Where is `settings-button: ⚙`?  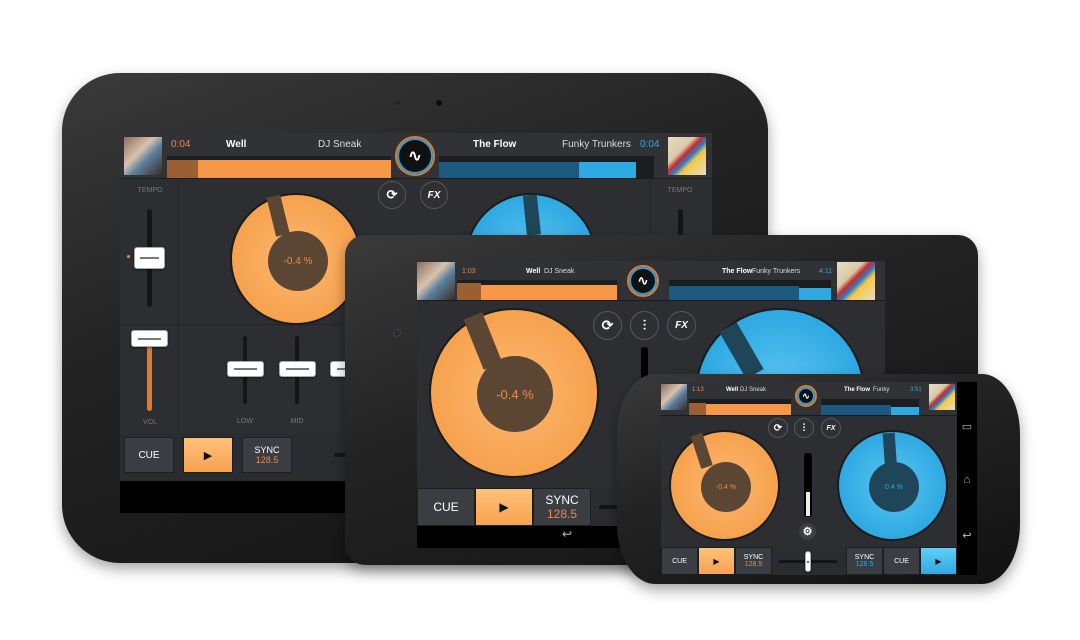
settings-button: ⚙ is located at coordinates (807, 531).